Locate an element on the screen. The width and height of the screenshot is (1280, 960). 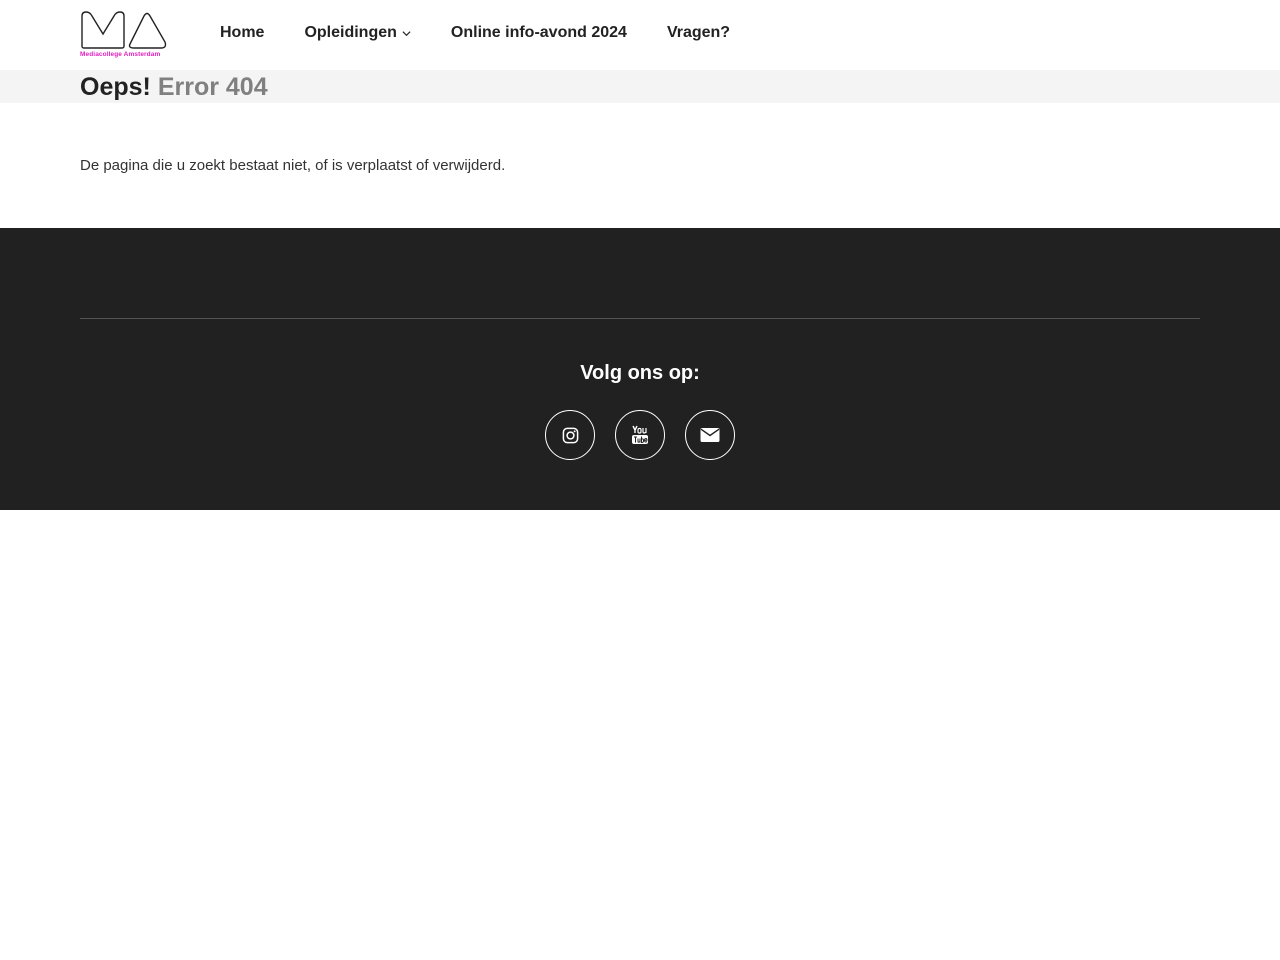
footer-divider is located at coordinates (640, 318).